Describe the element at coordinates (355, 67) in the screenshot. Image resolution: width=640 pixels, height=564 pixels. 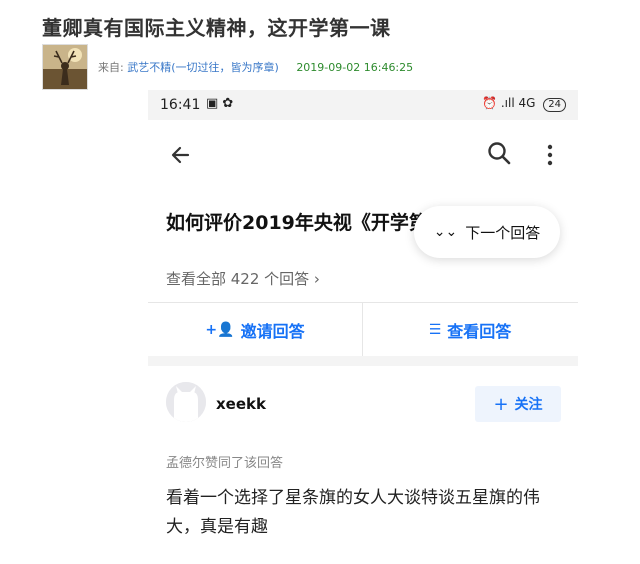
I see `post-timestamp: 2019-09-02 16:46:25` at that location.